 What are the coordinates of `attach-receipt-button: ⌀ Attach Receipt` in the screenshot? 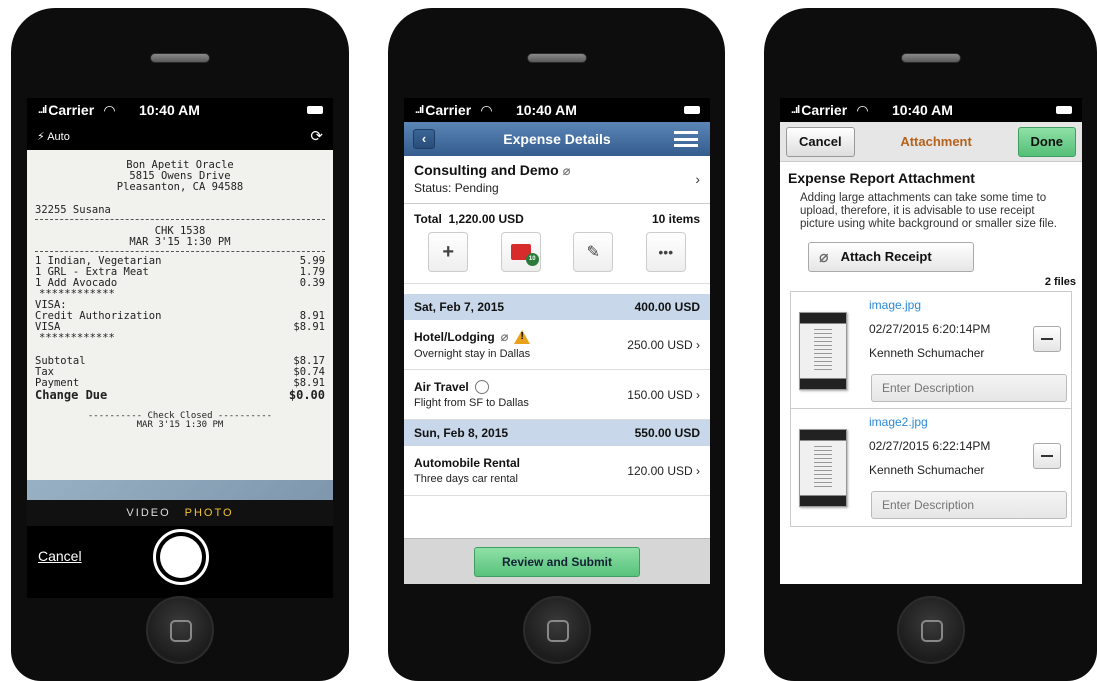 It's located at (891, 256).